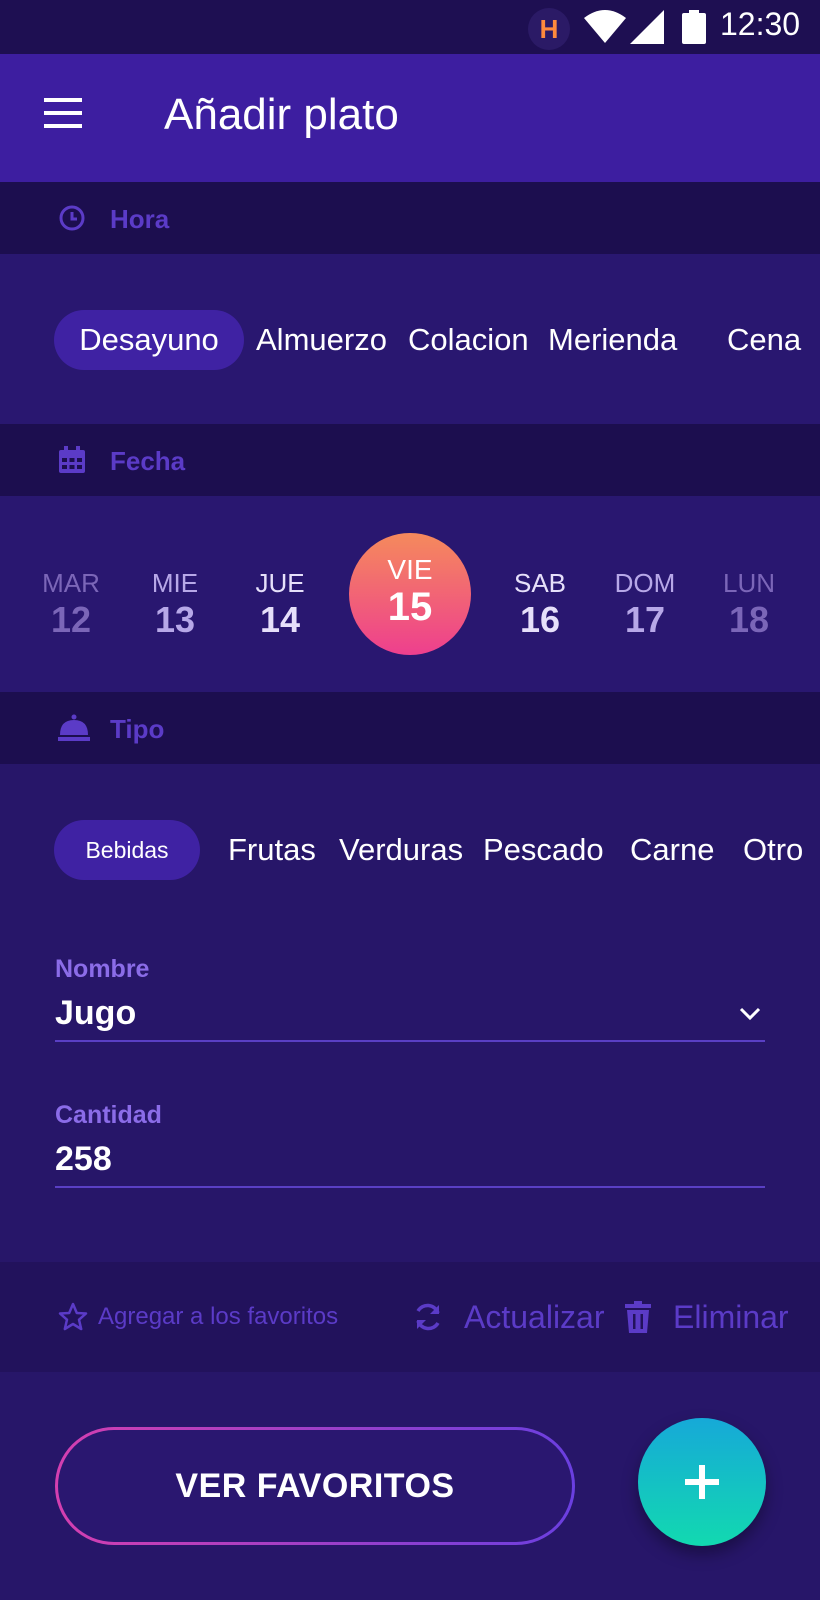  Describe the element at coordinates (773, 850) in the screenshot. I see `type-chip-otro: Otro` at that location.